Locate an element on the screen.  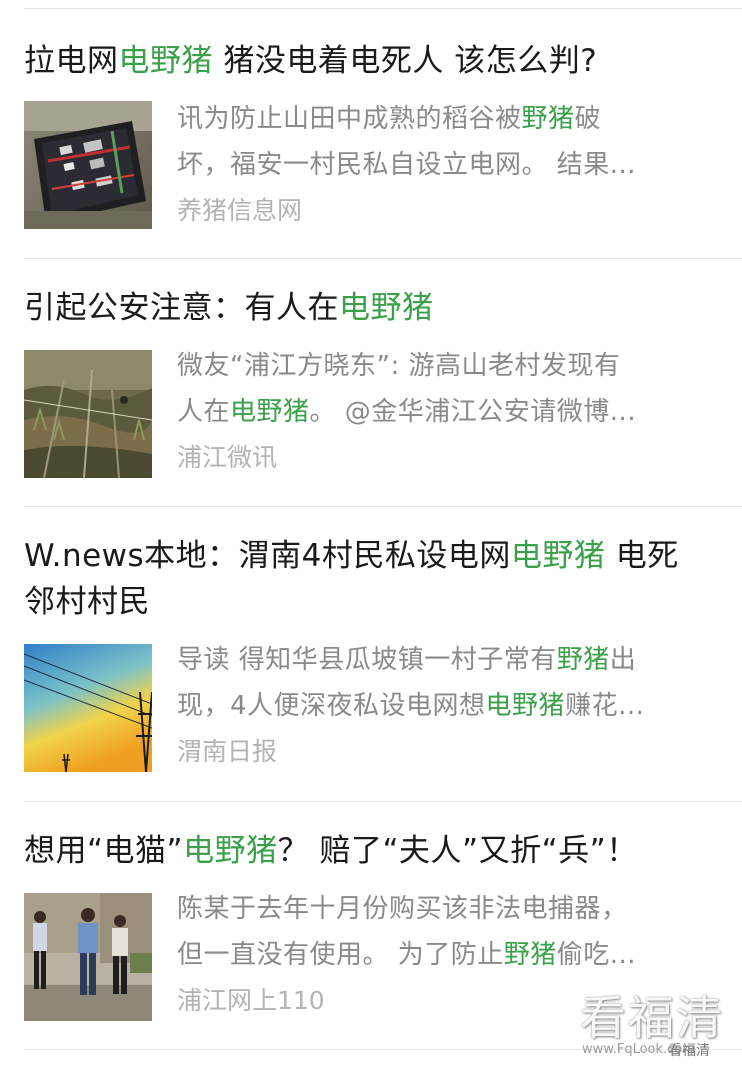
text-segment: 导读 得知华县瓜坡镇一村子常有 is located at coordinates (367, 660).